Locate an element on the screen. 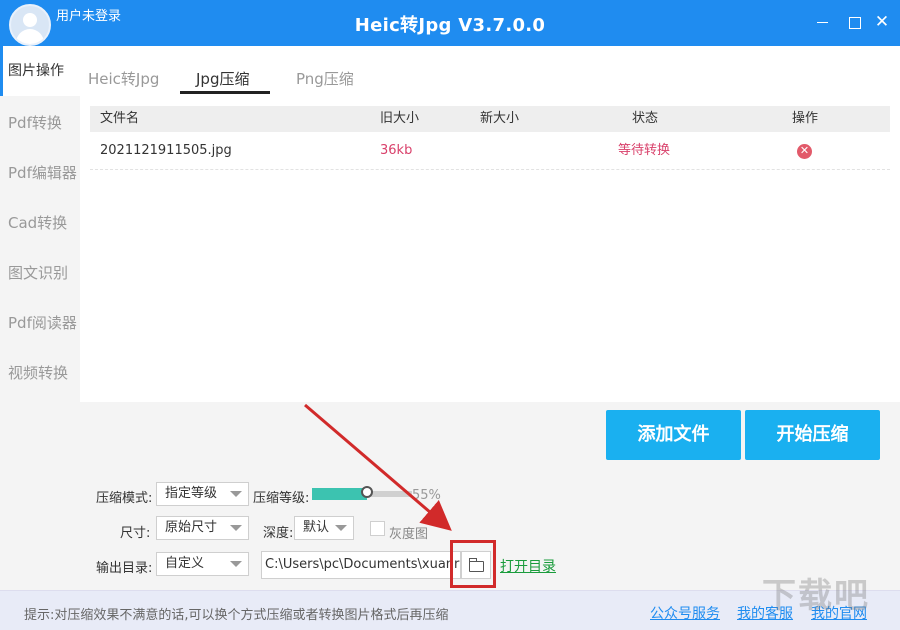  annotation-highlight-box is located at coordinates (473, 564).